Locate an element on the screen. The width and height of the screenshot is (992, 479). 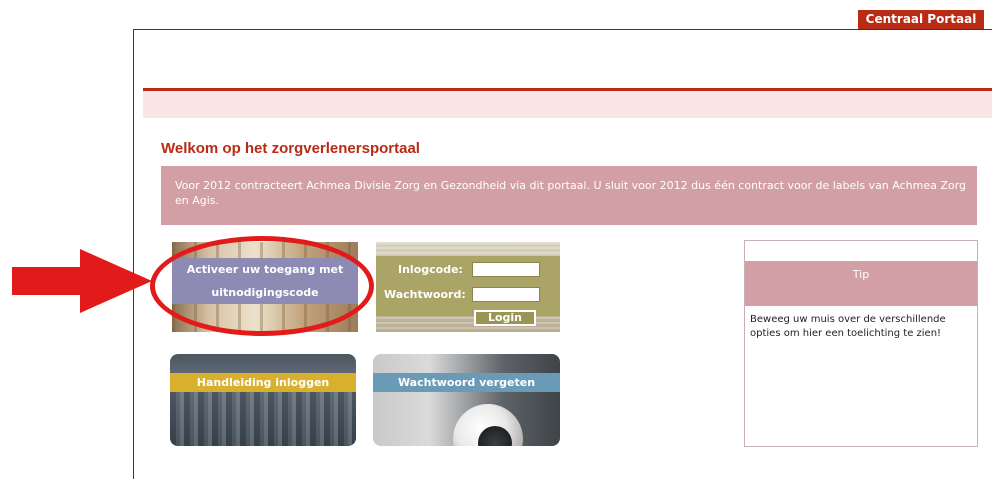
password-label: Wachtwoord: is located at coordinates (425, 294).